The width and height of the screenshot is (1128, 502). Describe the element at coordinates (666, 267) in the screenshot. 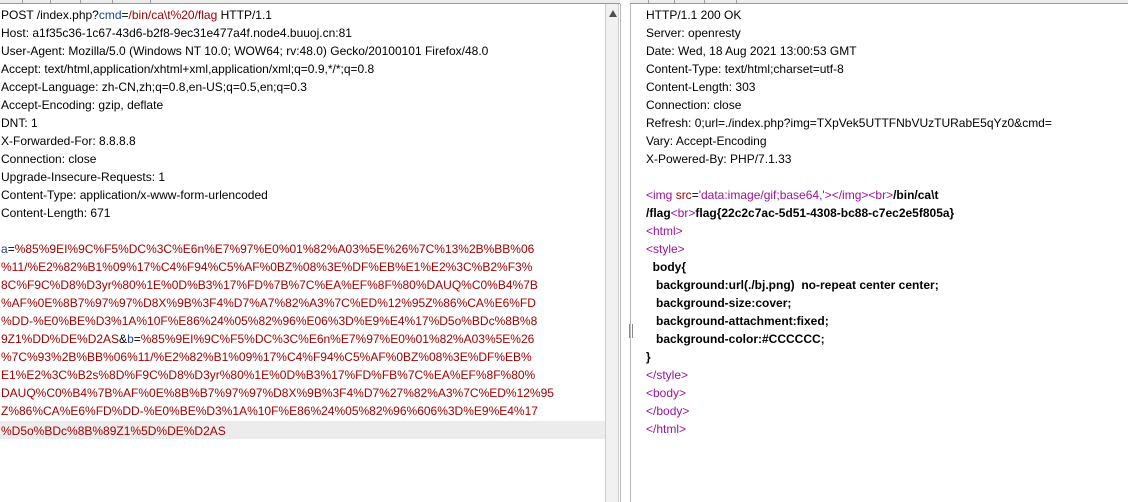

I see `css-line: body{` at that location.